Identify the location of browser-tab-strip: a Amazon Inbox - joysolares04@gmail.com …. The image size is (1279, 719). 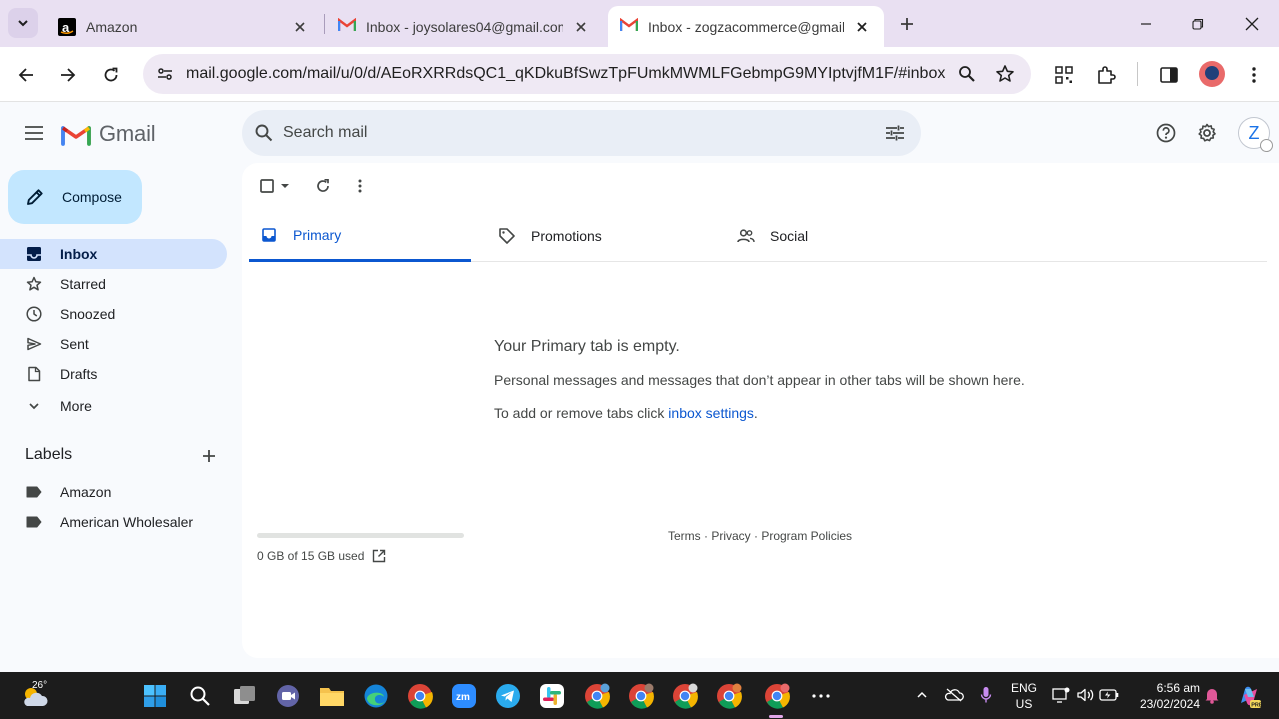
(639, 23).